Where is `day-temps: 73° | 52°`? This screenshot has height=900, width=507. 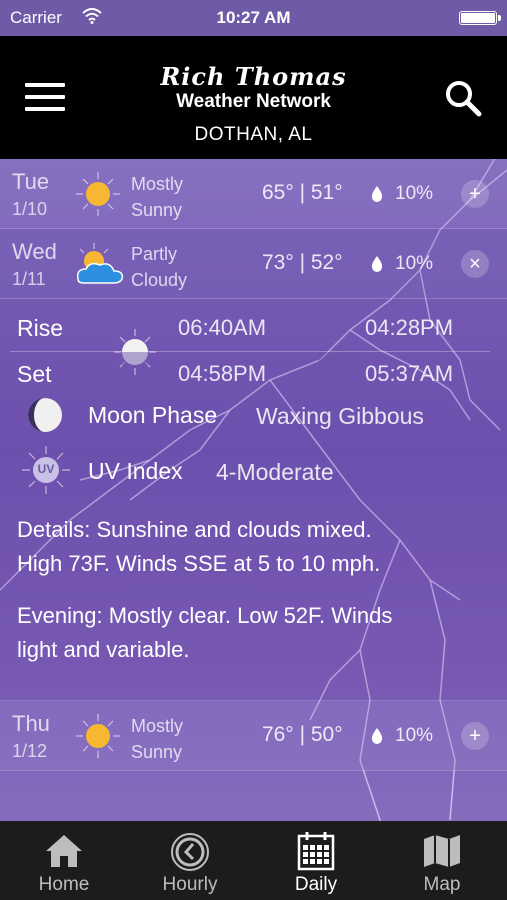 day-temps: 73° | 52° is located at coordinates (302, 262).